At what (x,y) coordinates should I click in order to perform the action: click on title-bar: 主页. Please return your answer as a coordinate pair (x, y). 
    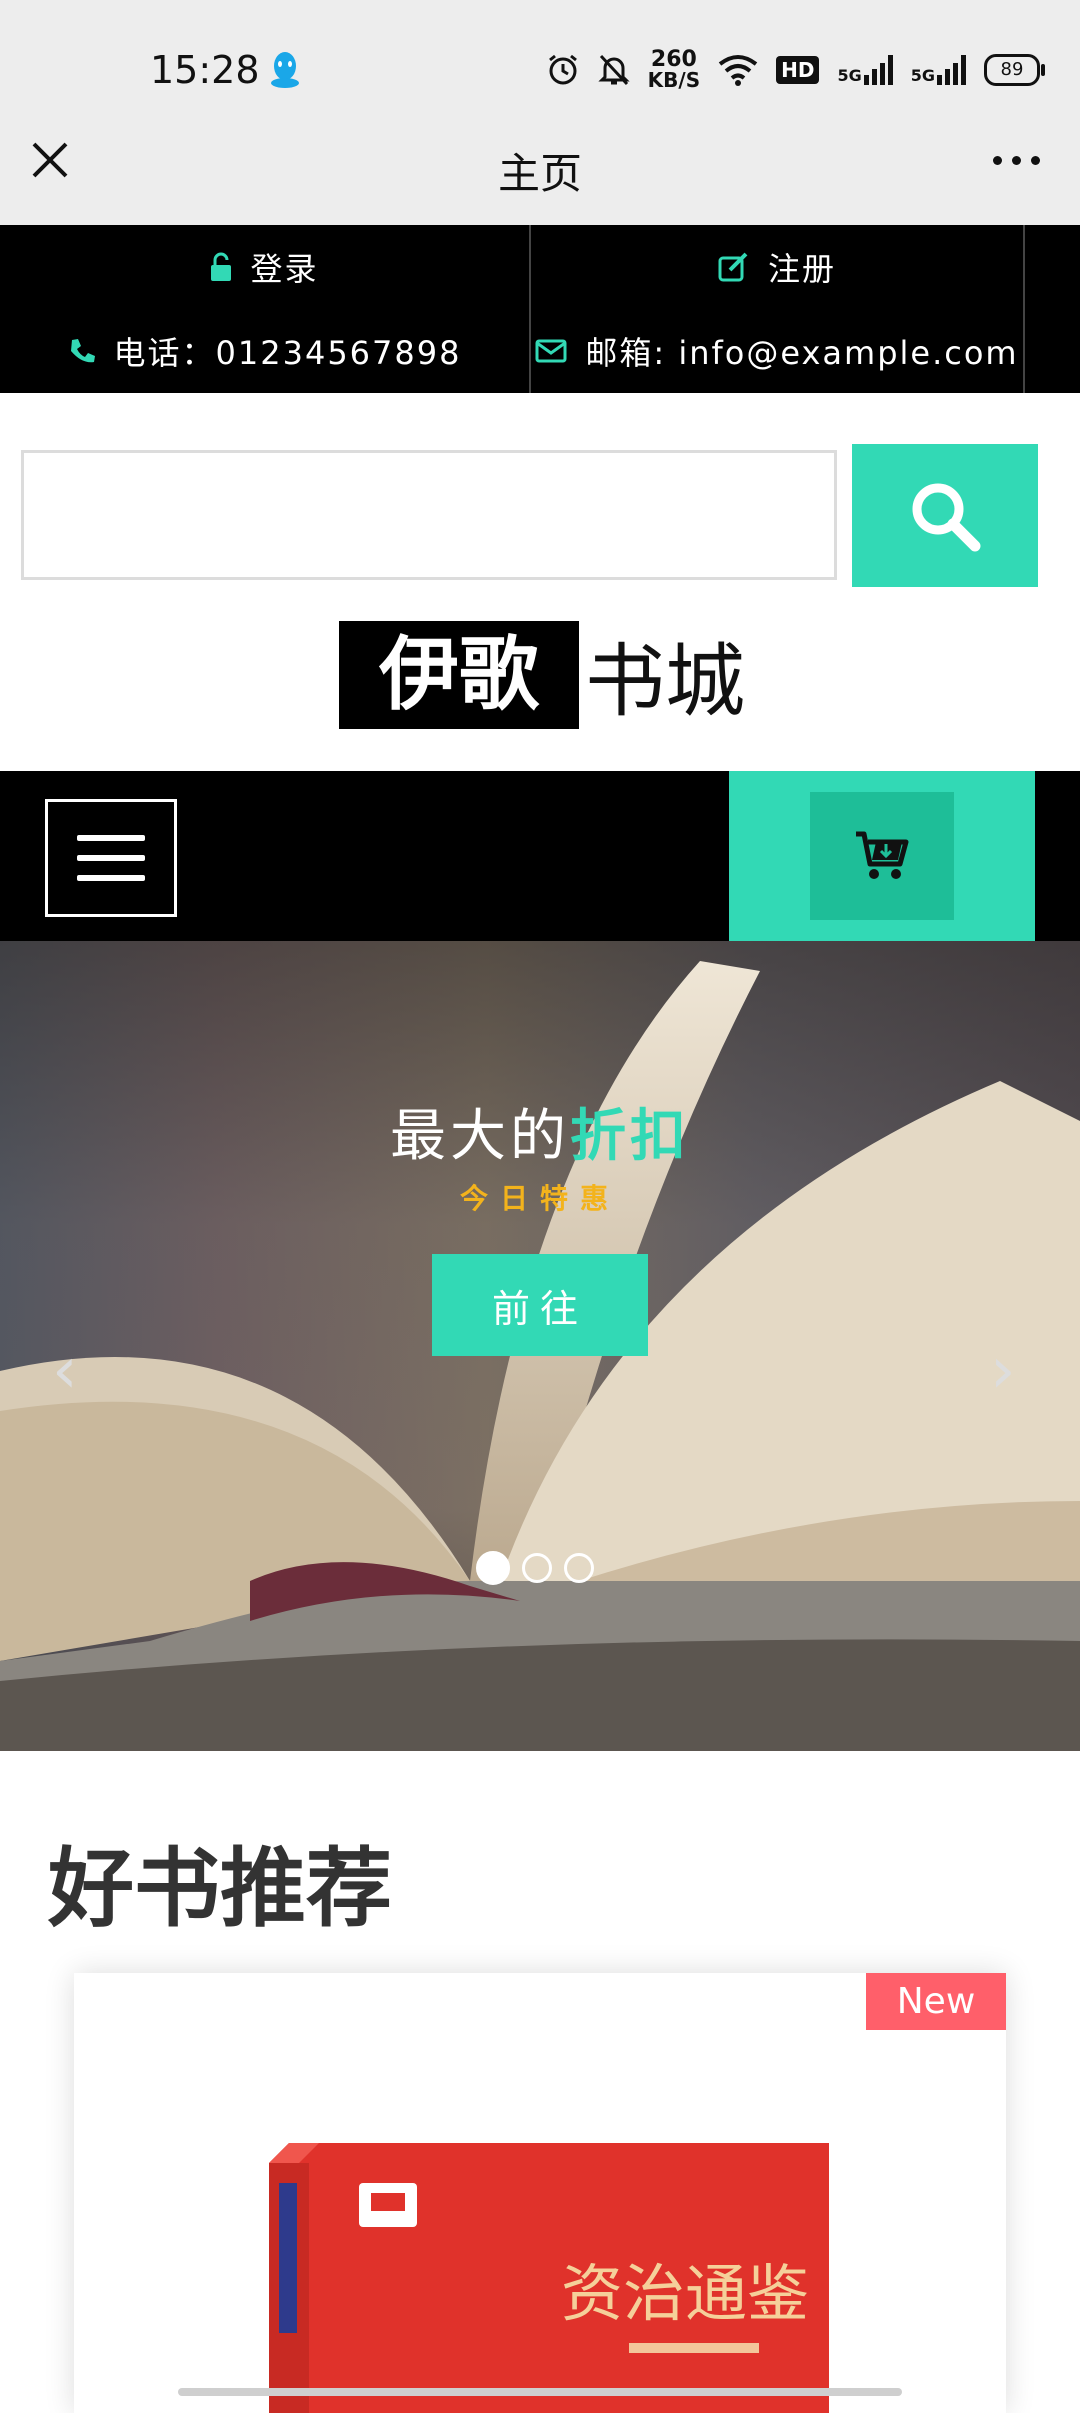
    Looking at the image, I should click on (540, 167).